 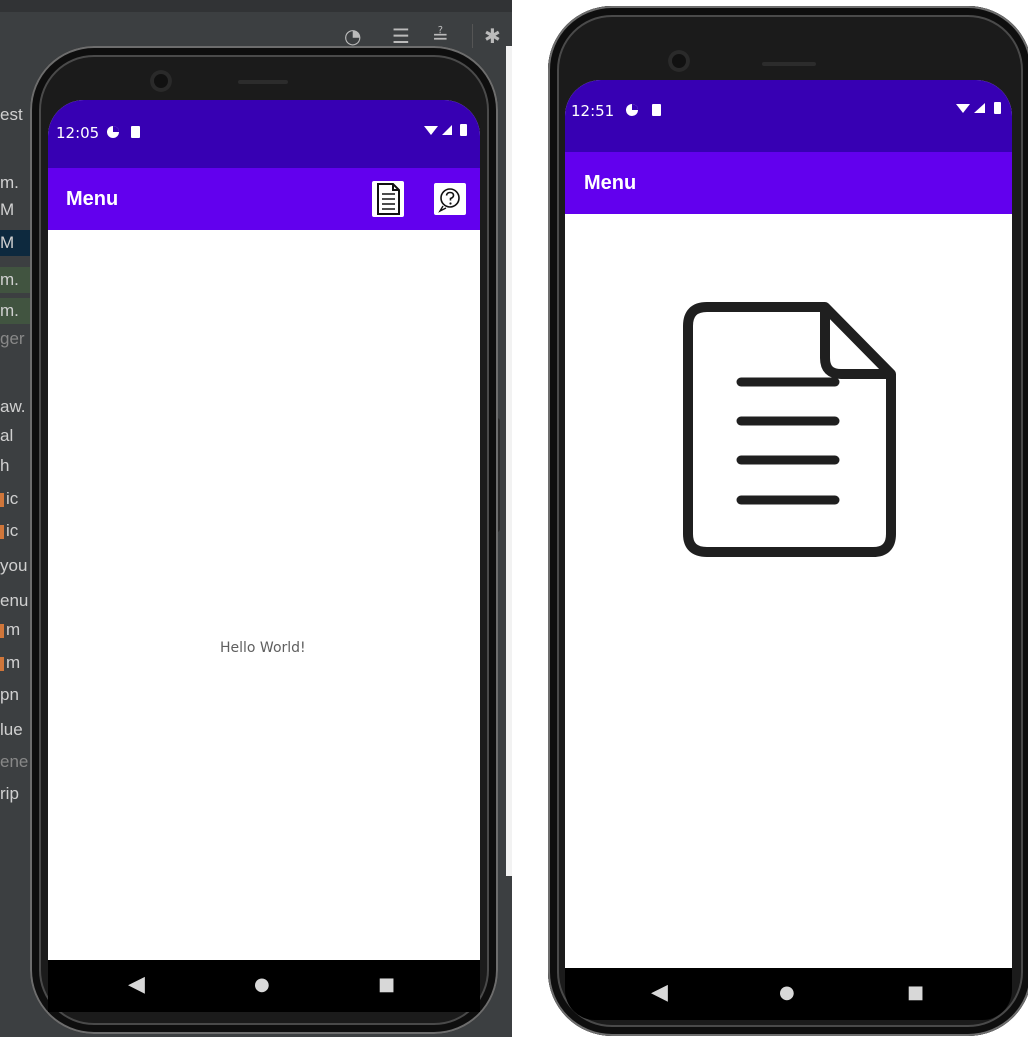 I want to click on align-bottom-icon: ≟, so click(x=440, y=36).